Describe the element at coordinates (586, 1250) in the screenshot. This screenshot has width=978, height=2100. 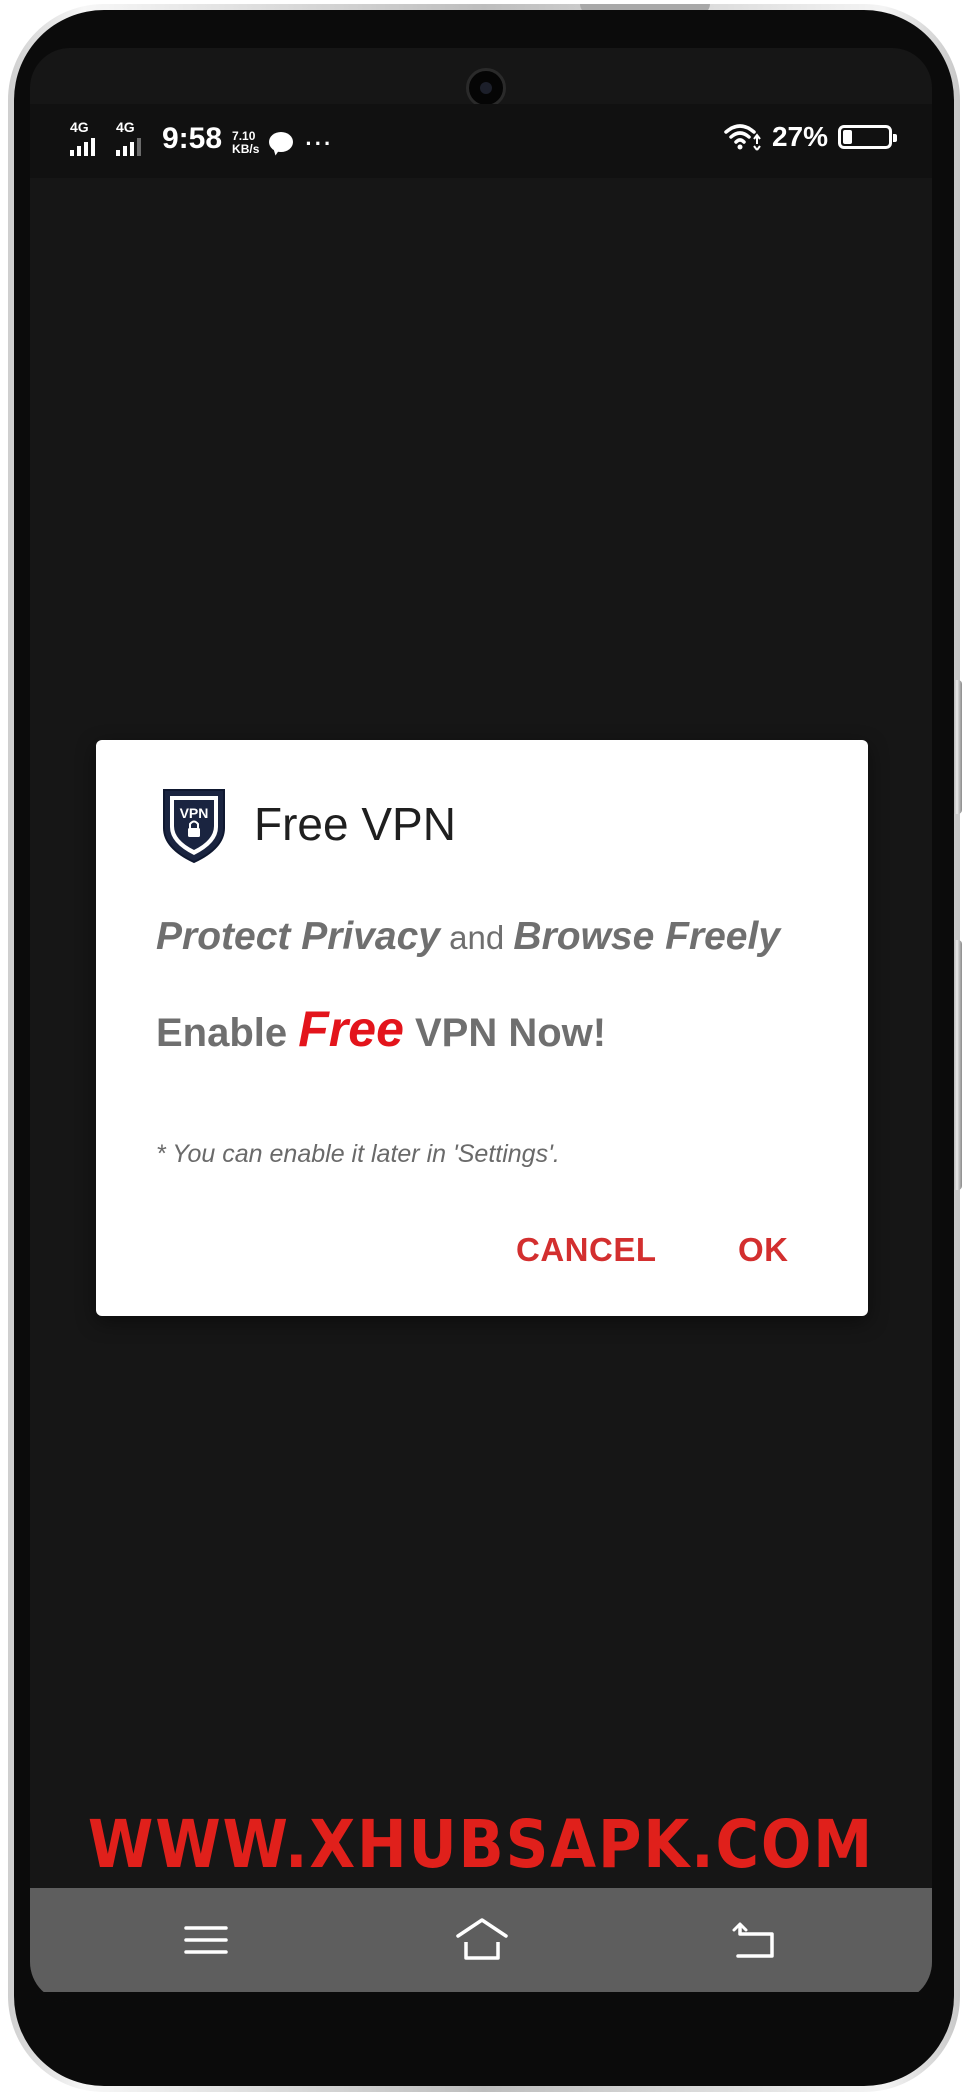
I see `cancel-button: CANCEL` at that location.